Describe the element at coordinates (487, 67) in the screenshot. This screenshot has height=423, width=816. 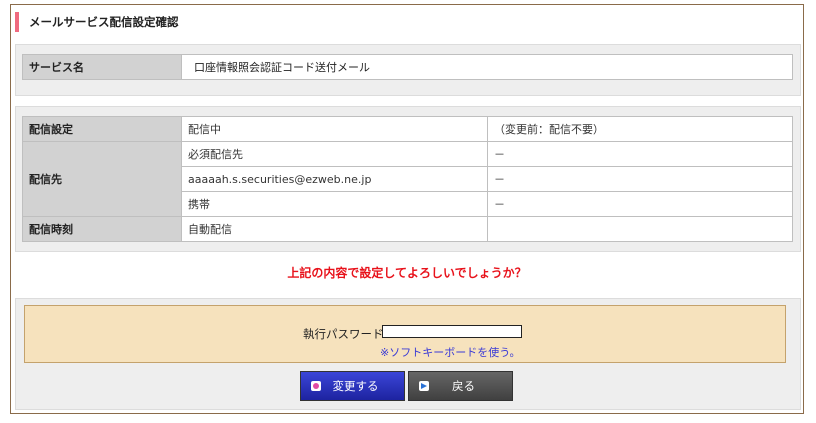
I see `service-value: 口座情報照会認証コード送付メール` at that location.